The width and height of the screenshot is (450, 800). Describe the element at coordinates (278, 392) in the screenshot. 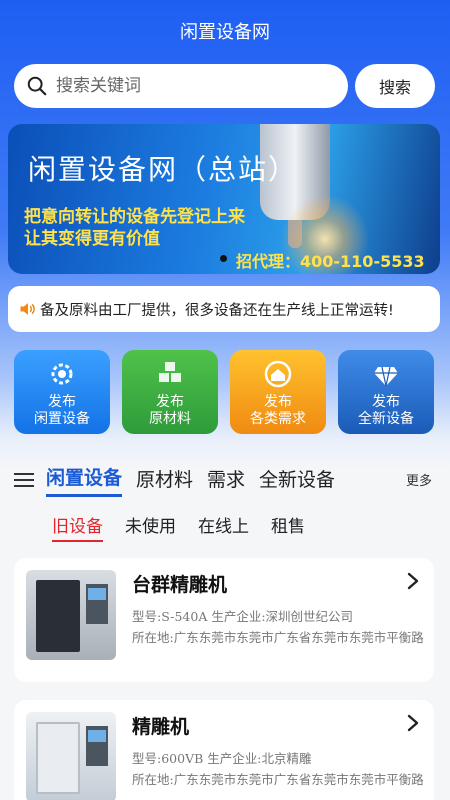

I see `publish-demand-button: 发布 各类需求` at that location.